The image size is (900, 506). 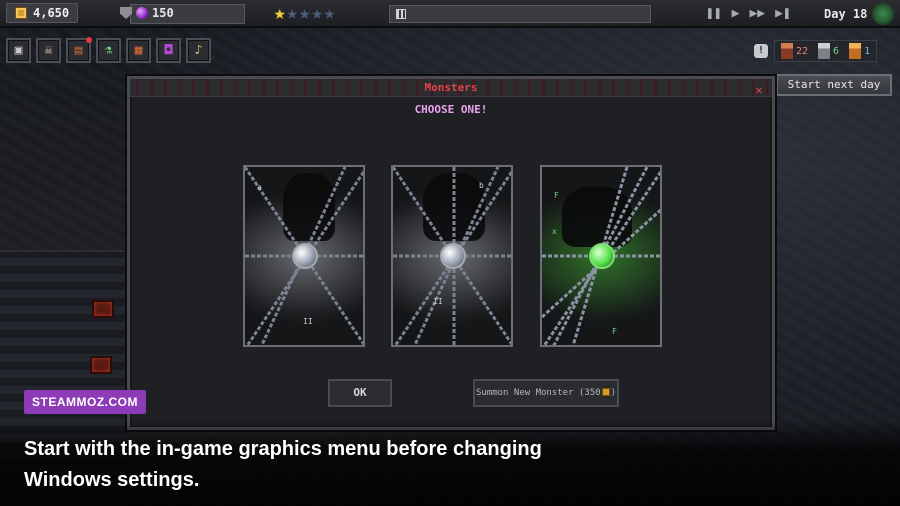 What do you see at coordinates (198, 50) in the screenshot?
I see `music-icon: ♪` at bounding box center [198, 50].